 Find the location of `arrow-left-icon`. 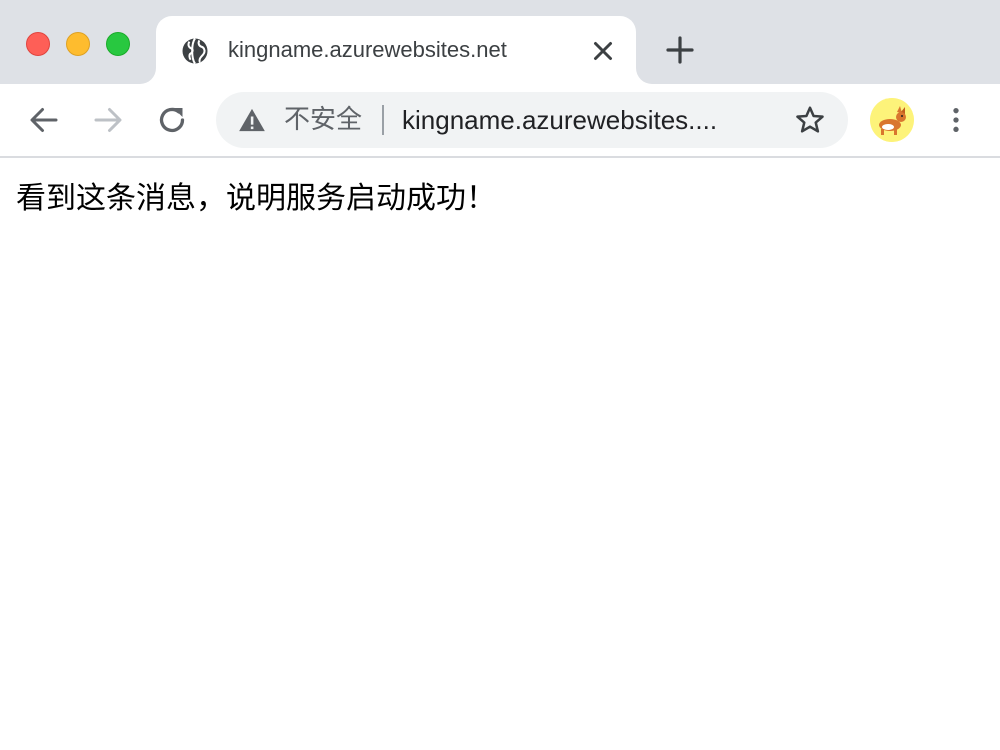

arrow-left-icon is located at coordinates (44, 120).